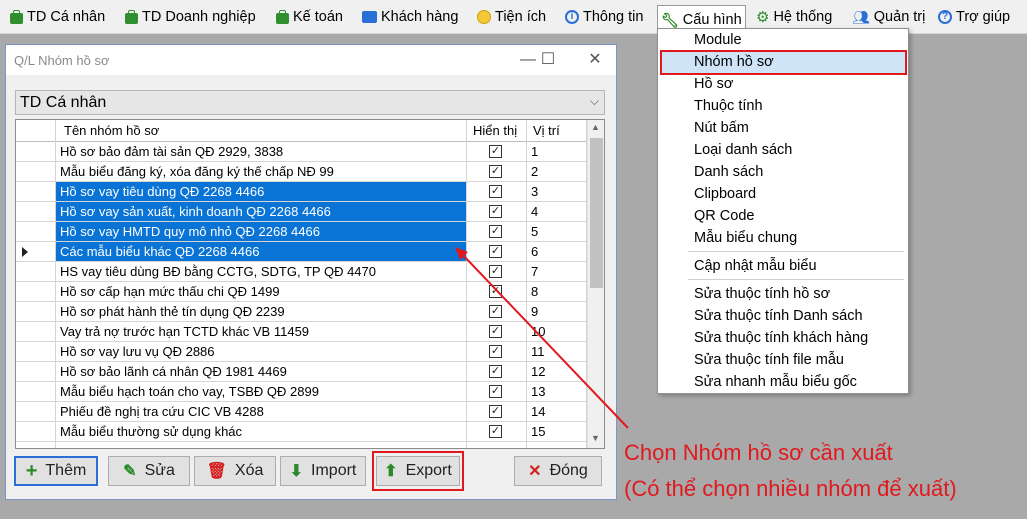  I want to click on annotation-arrow-line, so click(545, 341).